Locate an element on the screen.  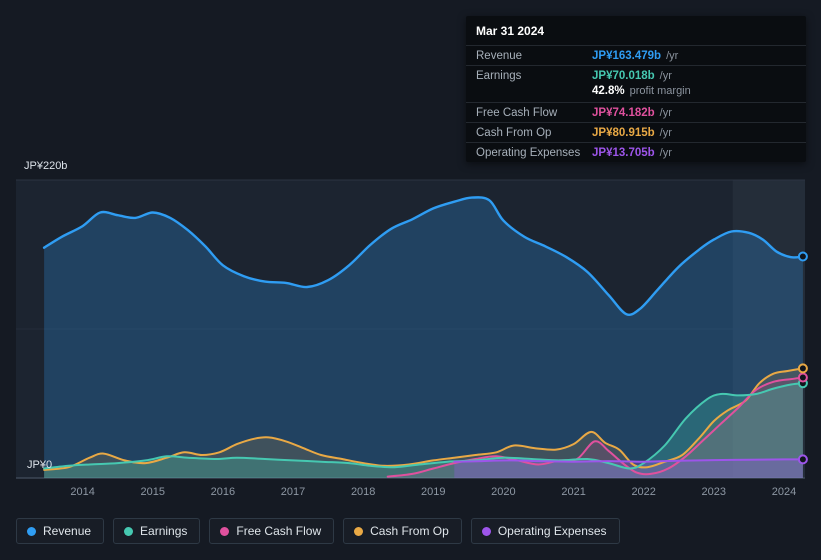
x-axis-label-2022: 2022 is located at coordinates (643, 492).